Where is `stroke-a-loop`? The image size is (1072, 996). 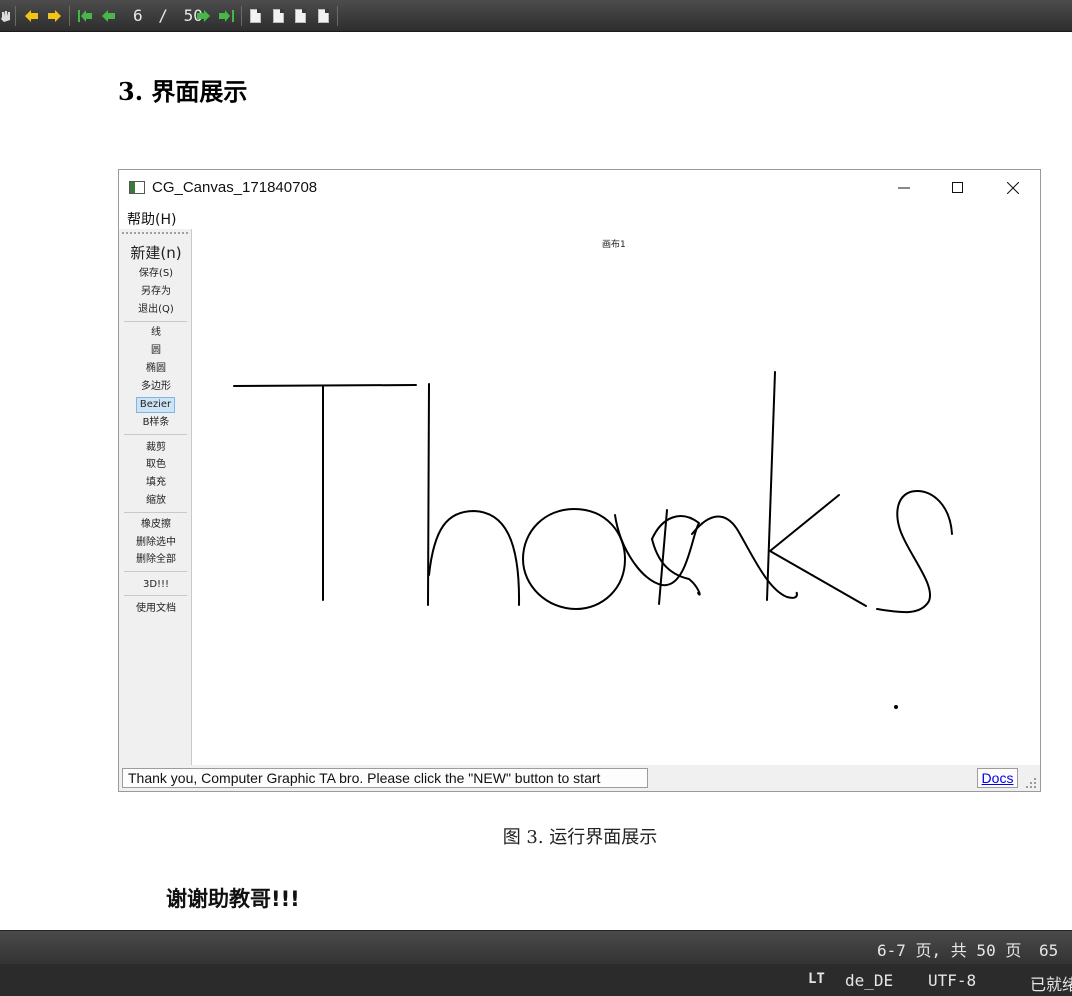 stroke-a-loop is located at coordinates (657, 550).